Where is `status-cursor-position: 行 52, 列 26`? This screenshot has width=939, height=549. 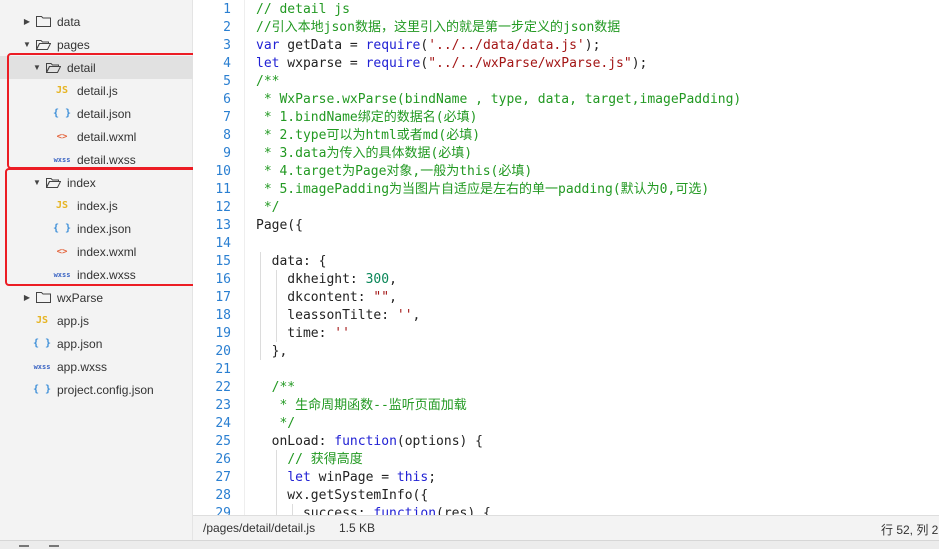 status-cursor-position: 行 52, 列 26 is located at coordinates (910, 530).